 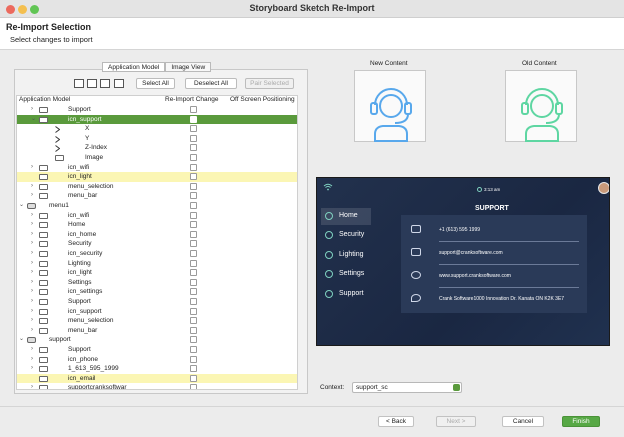 I want to click on tree-row: icn_light, so click(x=157, y=177).